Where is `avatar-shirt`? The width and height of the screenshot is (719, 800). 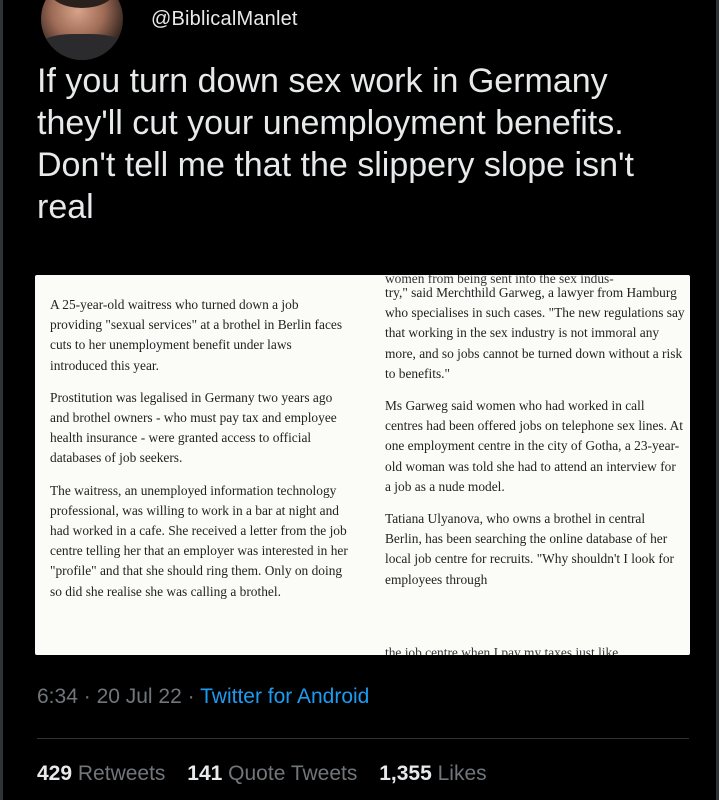 avatar-shirt is located at coordinates (82, 47).